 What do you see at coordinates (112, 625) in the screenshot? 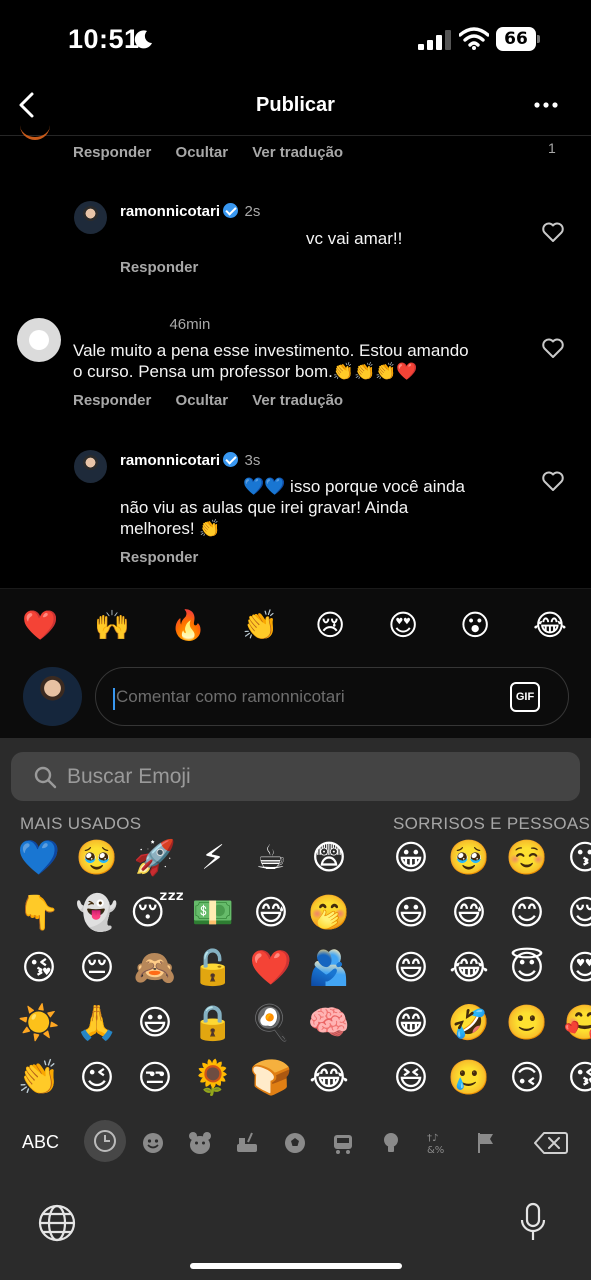
I see `quick-reaction-raising-hands: 🙌` at bounding box center [112, 625].